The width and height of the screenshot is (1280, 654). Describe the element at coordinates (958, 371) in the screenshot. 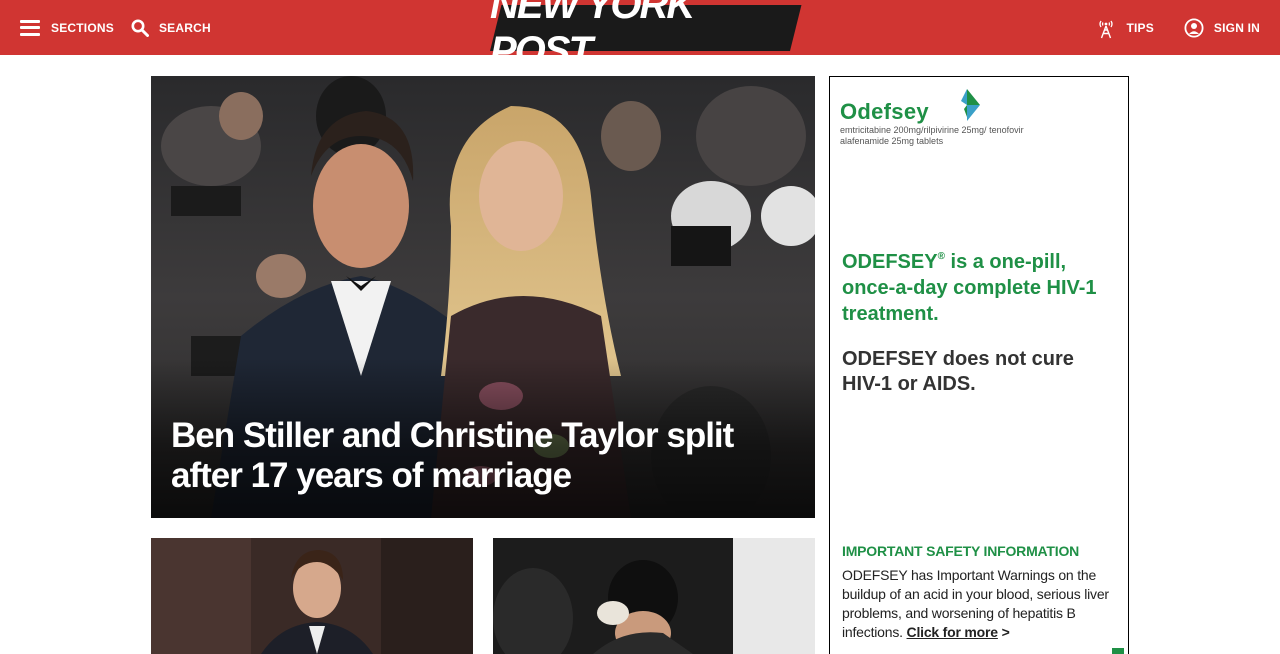

I see `ad-cure-statement: ODEFSEY does not cure HIV-1 or AIDS.` at that location.